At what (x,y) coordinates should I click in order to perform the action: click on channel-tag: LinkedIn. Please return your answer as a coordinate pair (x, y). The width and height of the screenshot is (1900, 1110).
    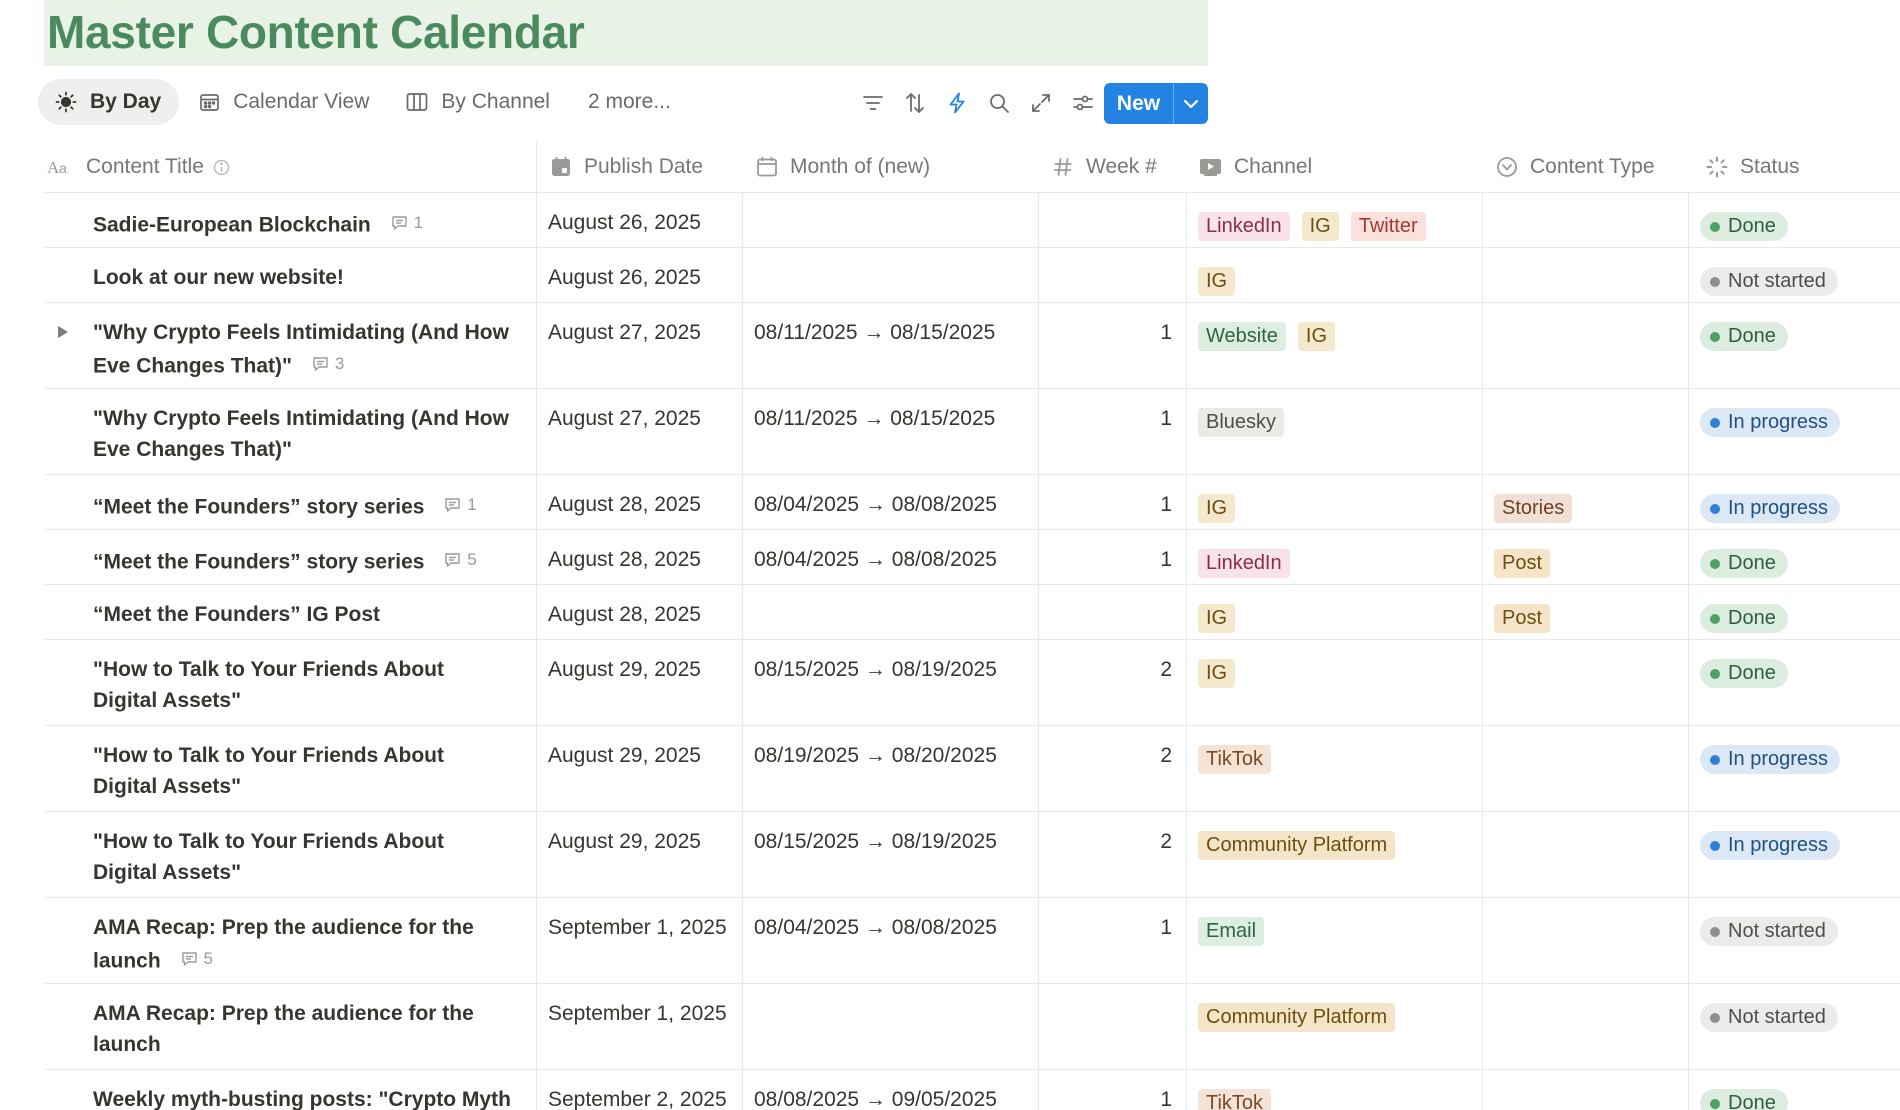
    Looking at the image, I should click on (1244, 563).